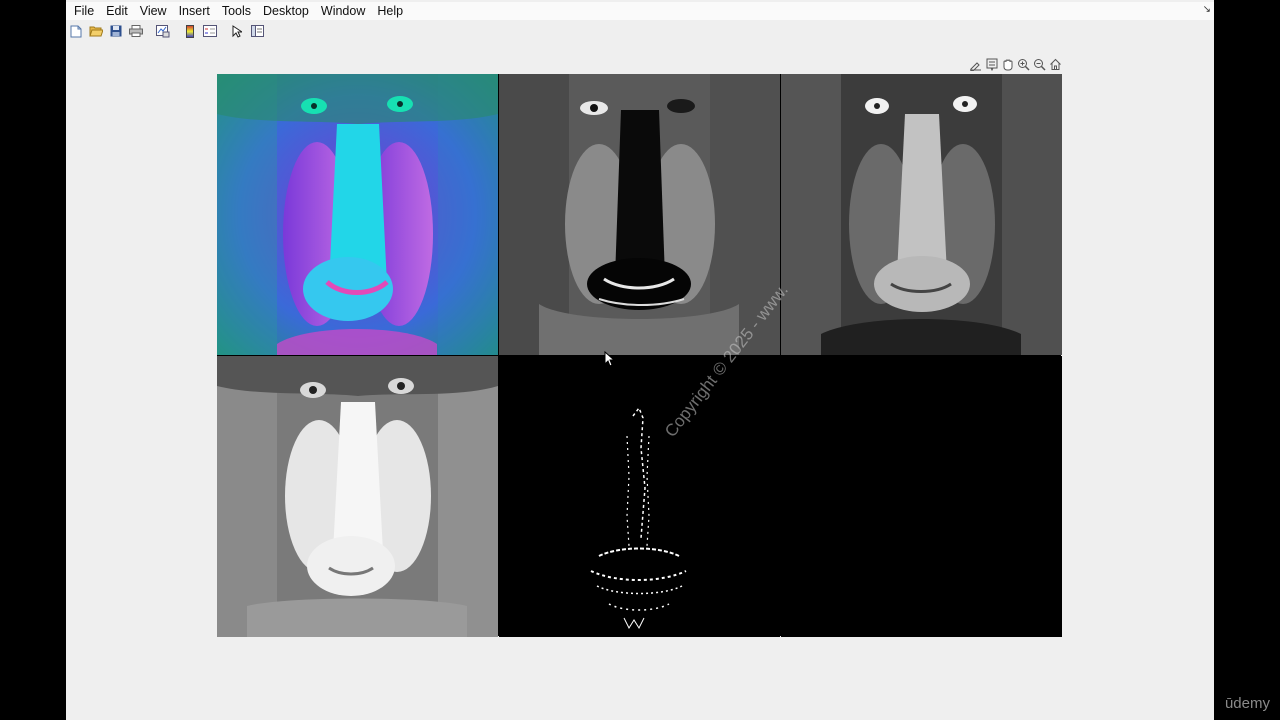 The image size is (1280, 720). Describe the element at coordinates (357, 496) in the screenshot. I see `value-channel-image` at that location.